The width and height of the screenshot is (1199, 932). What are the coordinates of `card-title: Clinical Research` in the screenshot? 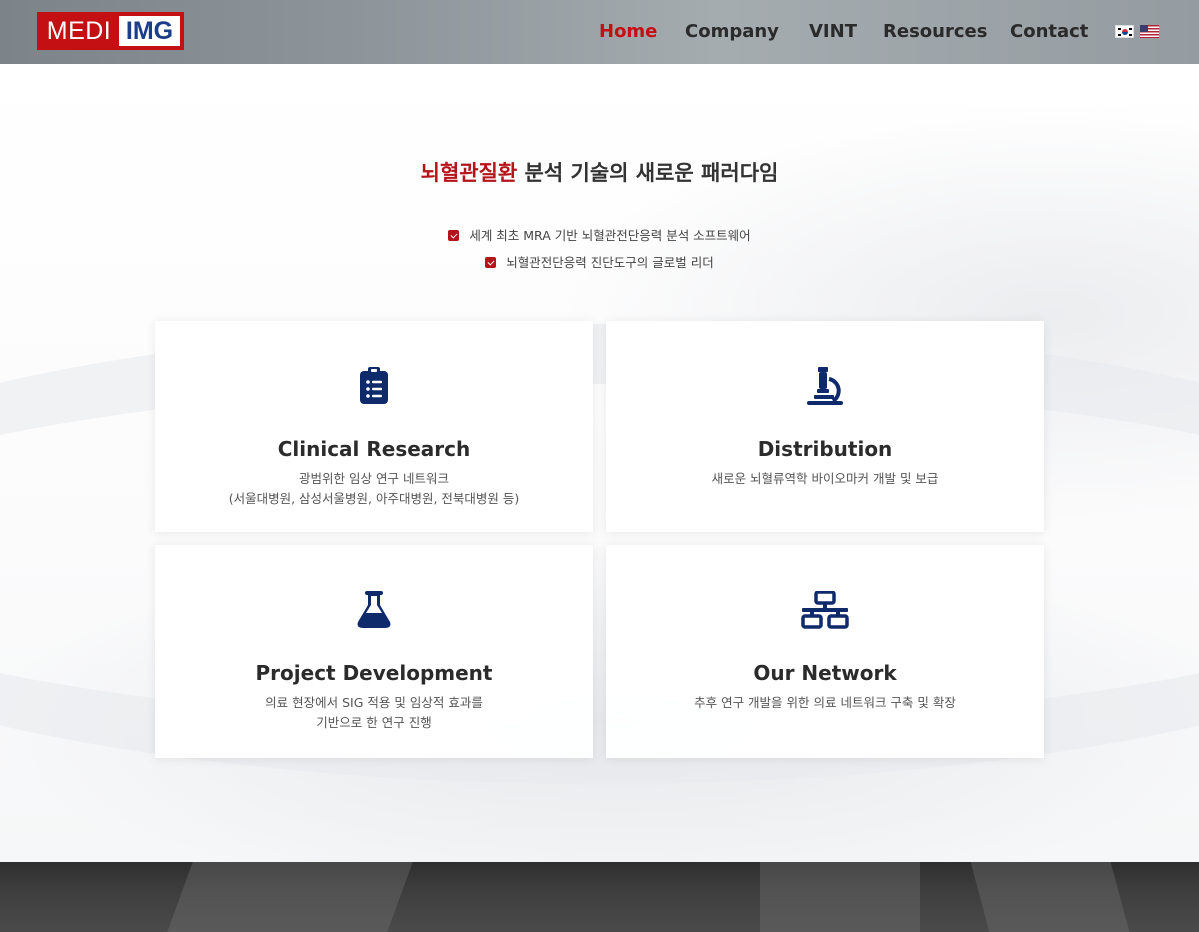 It's located at (374, 449).